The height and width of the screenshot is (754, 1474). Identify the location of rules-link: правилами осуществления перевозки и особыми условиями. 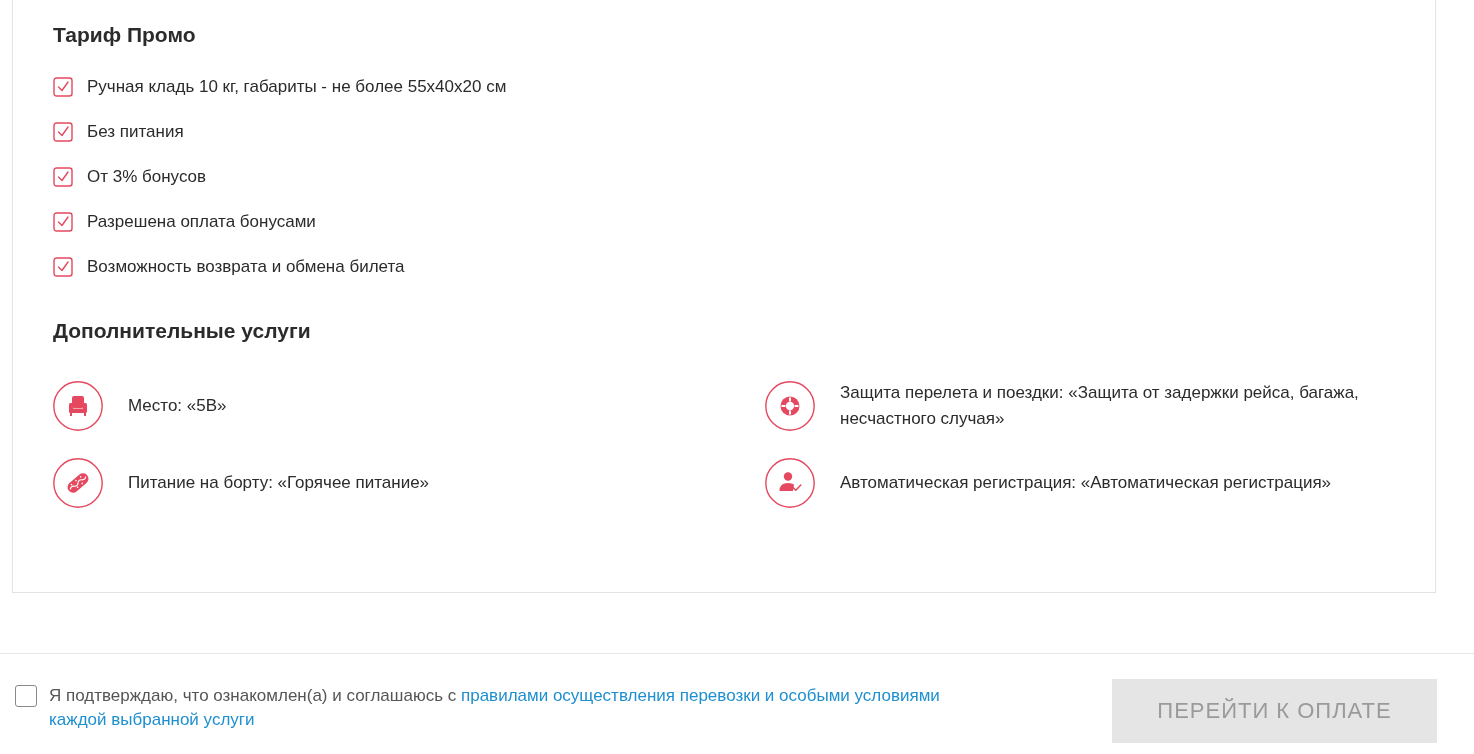
(700, 695).